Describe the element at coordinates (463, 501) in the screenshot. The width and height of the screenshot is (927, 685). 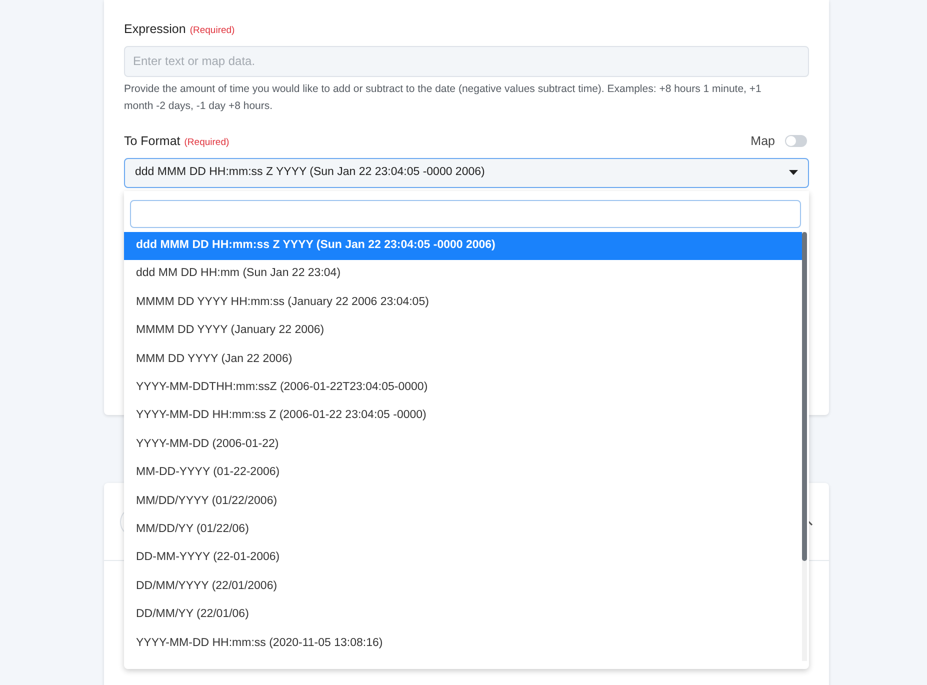
I see `dropdown-option: MM/DD/YYYY (01/22/2006)` at that location.